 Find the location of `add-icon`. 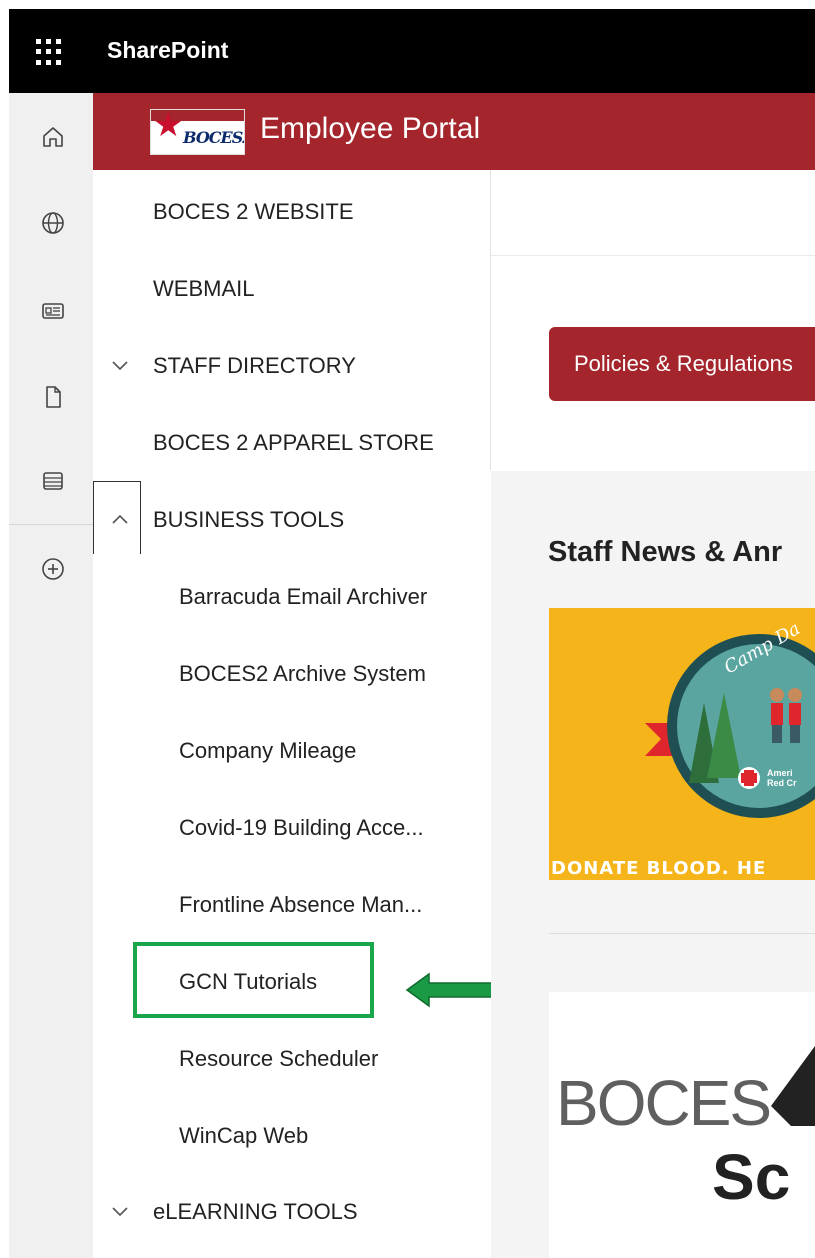

add-icon is located at coordinates (53, 569).